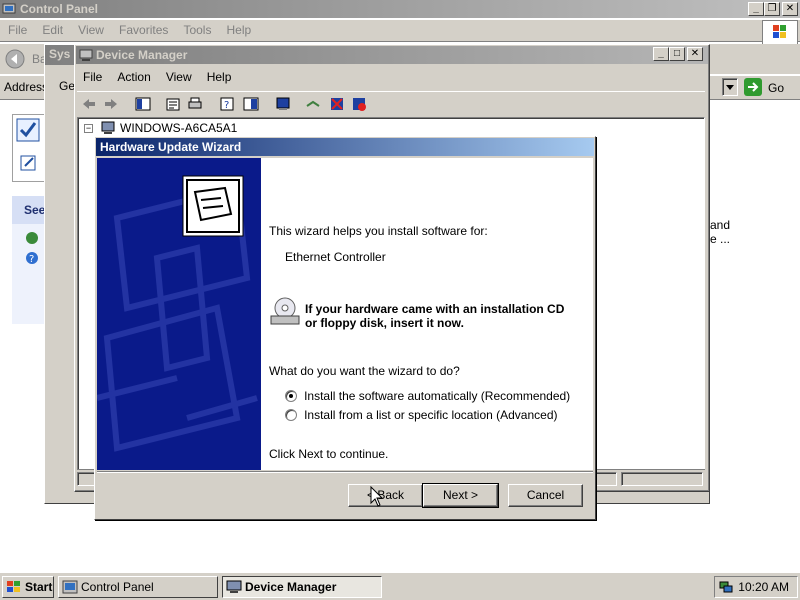 This screenshot has width=800, height=600. What do you see at coordinates (763, 587) in the screenshot?
I see `clock: 10:20 AM` at bounding box center [763, 587].